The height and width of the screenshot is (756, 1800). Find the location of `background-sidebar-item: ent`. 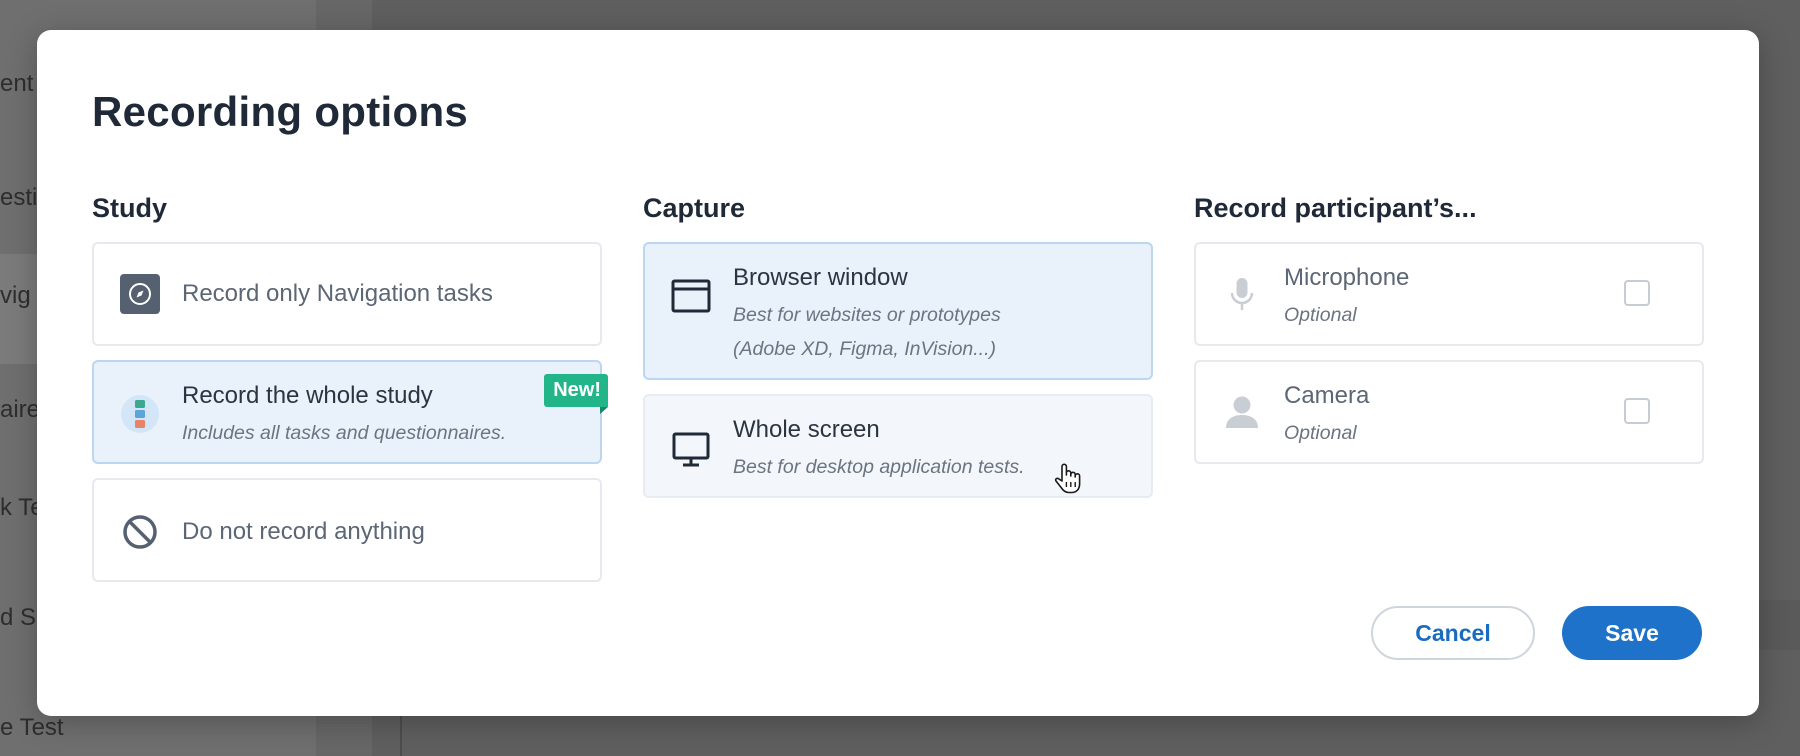

background-sidebar-item: ent is located at coordinates (17, 83).